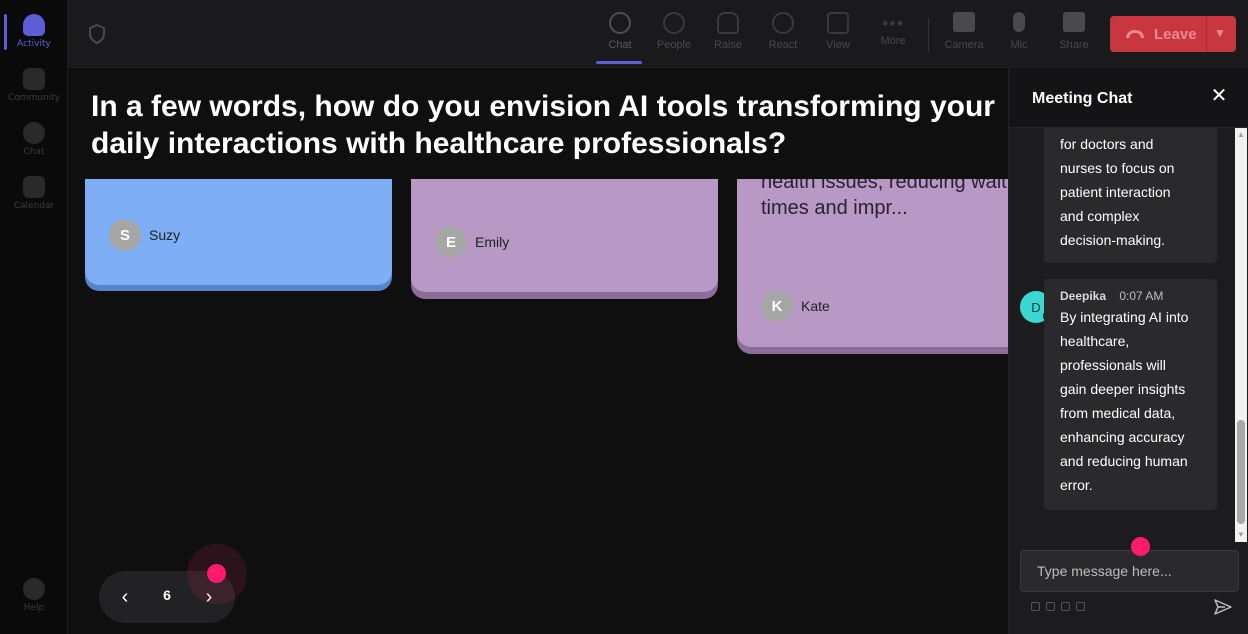 The width and height of the screenshot is (1248, 634). What do you see at coordinates (1118, 413) in the screenshot?
I see `message-line: from medical data,` at bounding box center [1118, 413].